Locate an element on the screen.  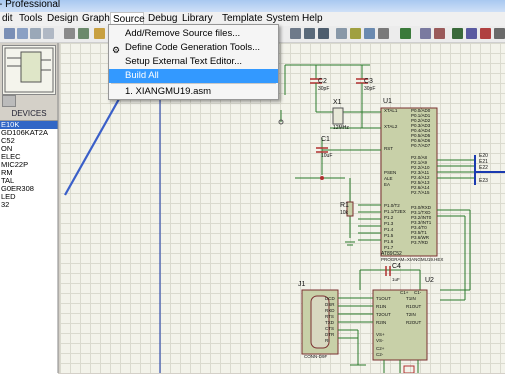
area-icon is located at coordinates (48, 33).